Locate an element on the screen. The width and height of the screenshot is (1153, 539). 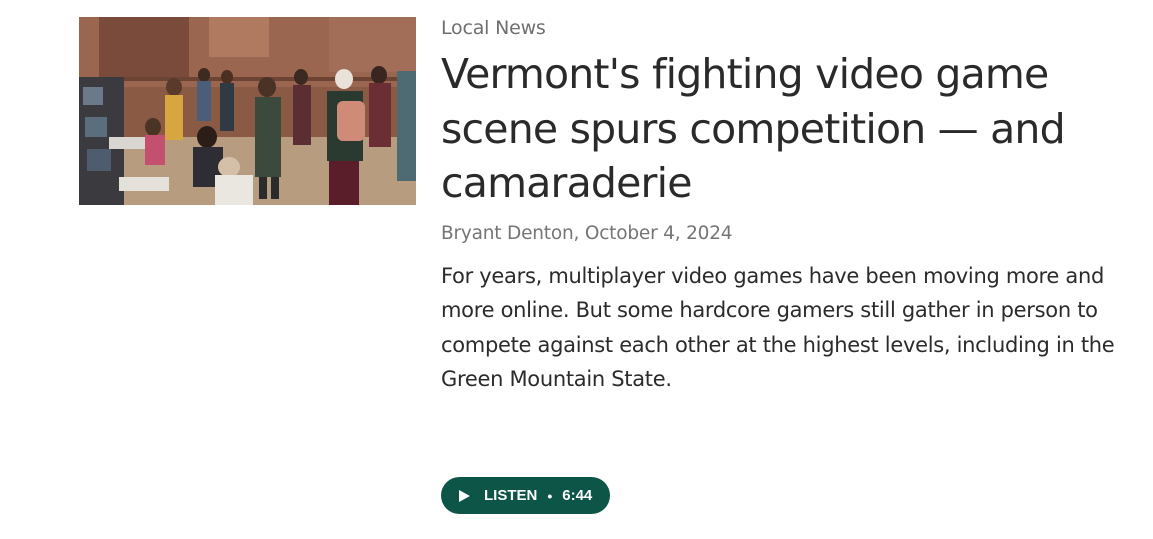
byline: Bryant Denton, October 4, 2024 is located at coordinates (587, 233).